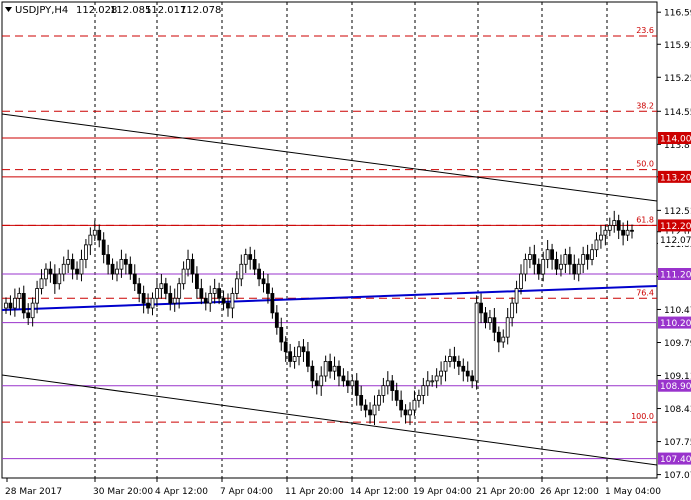  What do you see at coordinates (675, 276) in the screenshot?
I see `price-level-tag-label: 111.20` at bounding box center [675, 276].